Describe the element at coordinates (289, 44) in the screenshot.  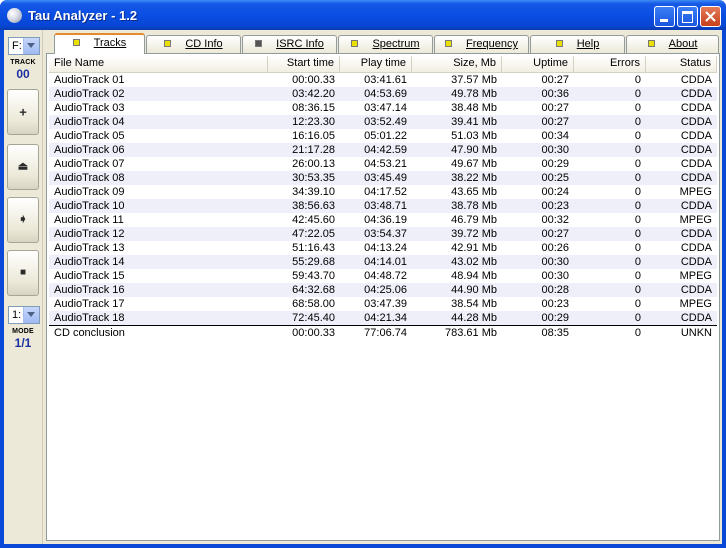
I see `tab-isrc-info: ISRC Info` at that location.